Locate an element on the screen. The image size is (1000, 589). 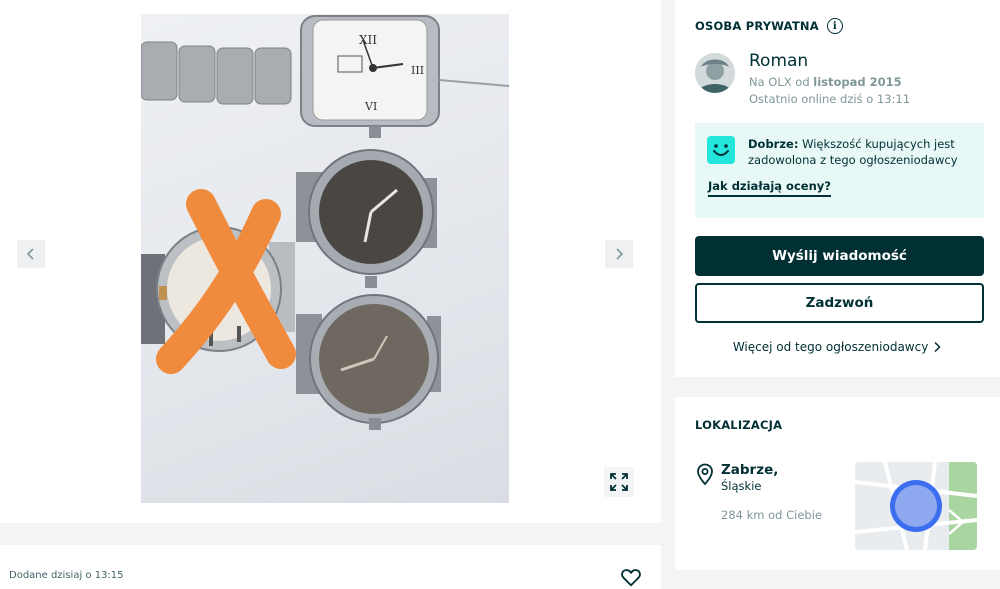
call-button: Zadzwoń is located at coordinates (839, 303).